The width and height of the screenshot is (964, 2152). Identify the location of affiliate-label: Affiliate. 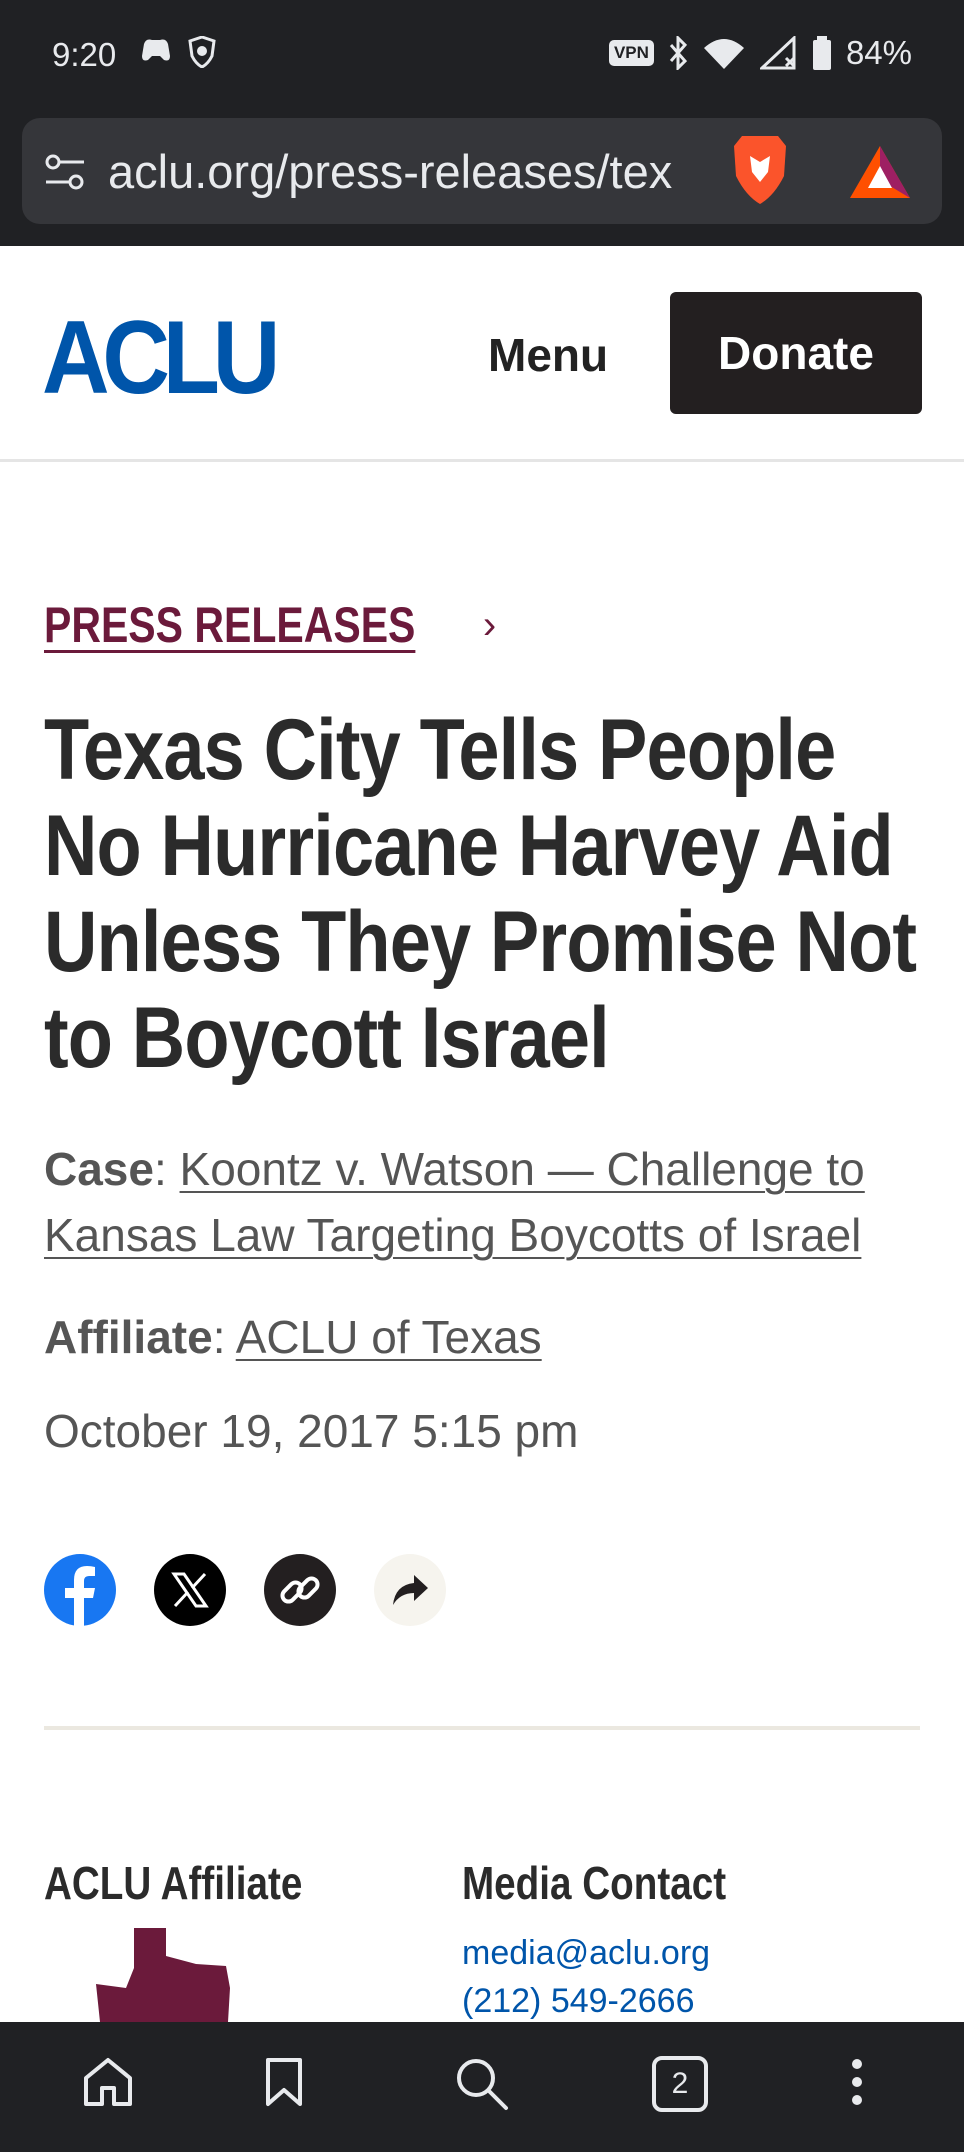
(128, 1337).